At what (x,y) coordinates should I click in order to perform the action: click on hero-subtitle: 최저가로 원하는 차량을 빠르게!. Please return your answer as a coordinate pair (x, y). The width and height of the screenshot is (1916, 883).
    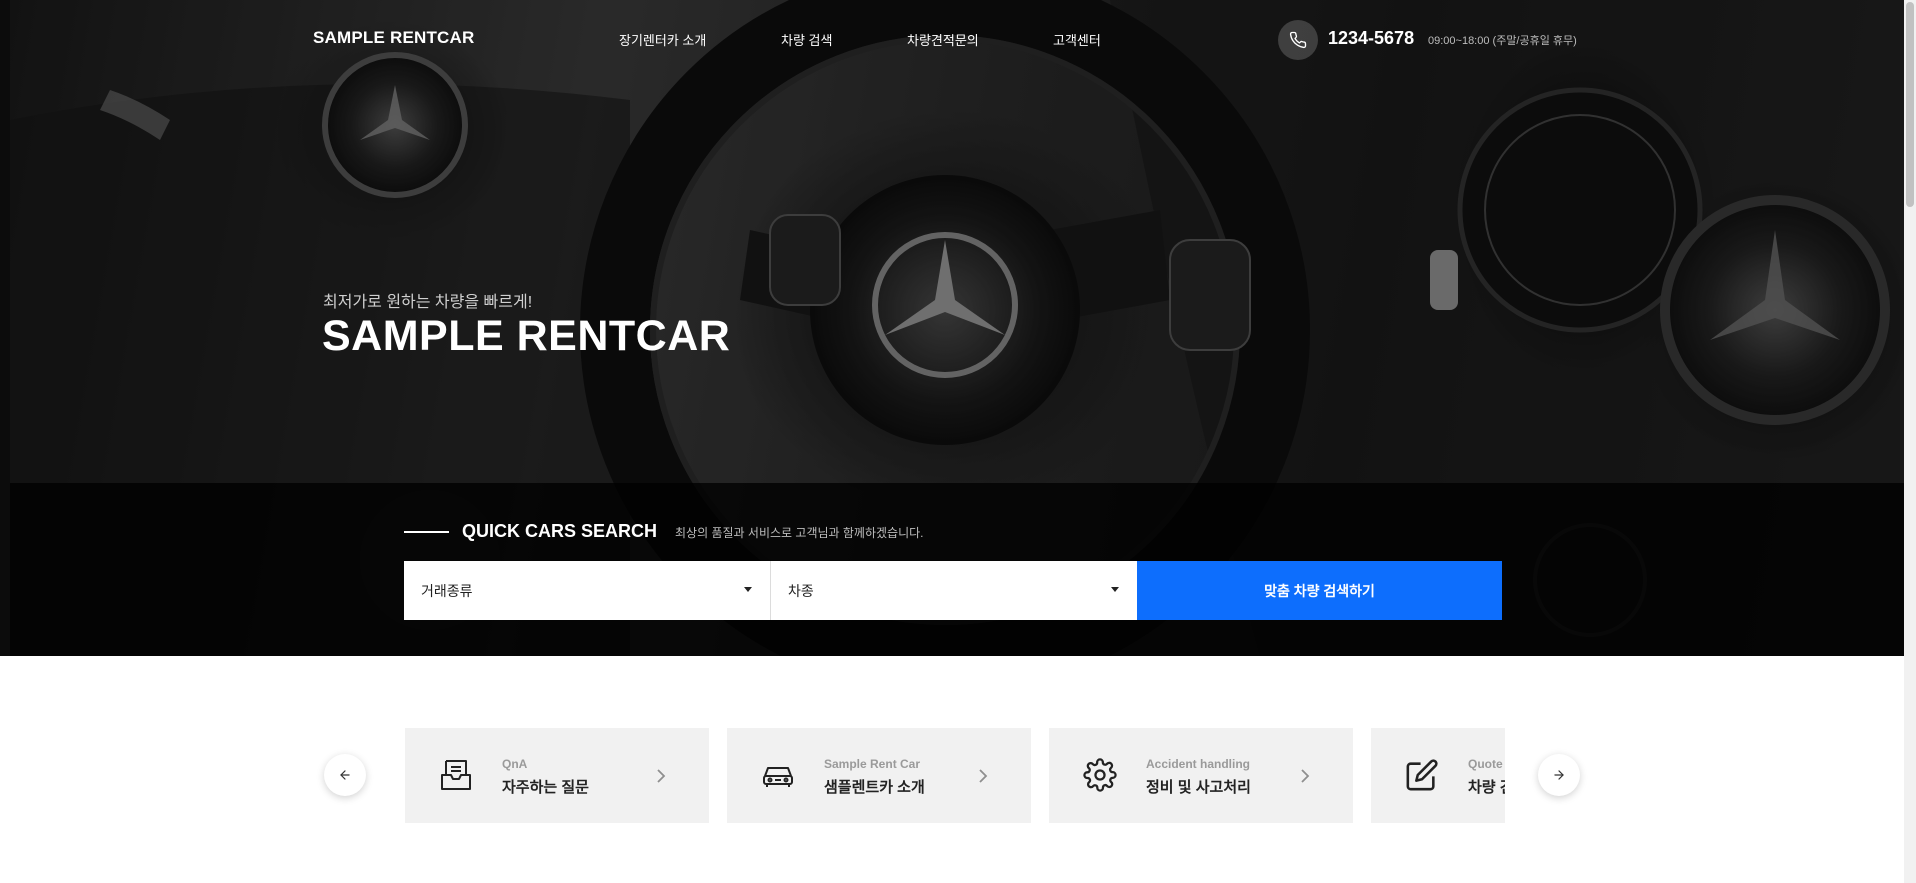
    Looking at the image, I should click on (428, 302).